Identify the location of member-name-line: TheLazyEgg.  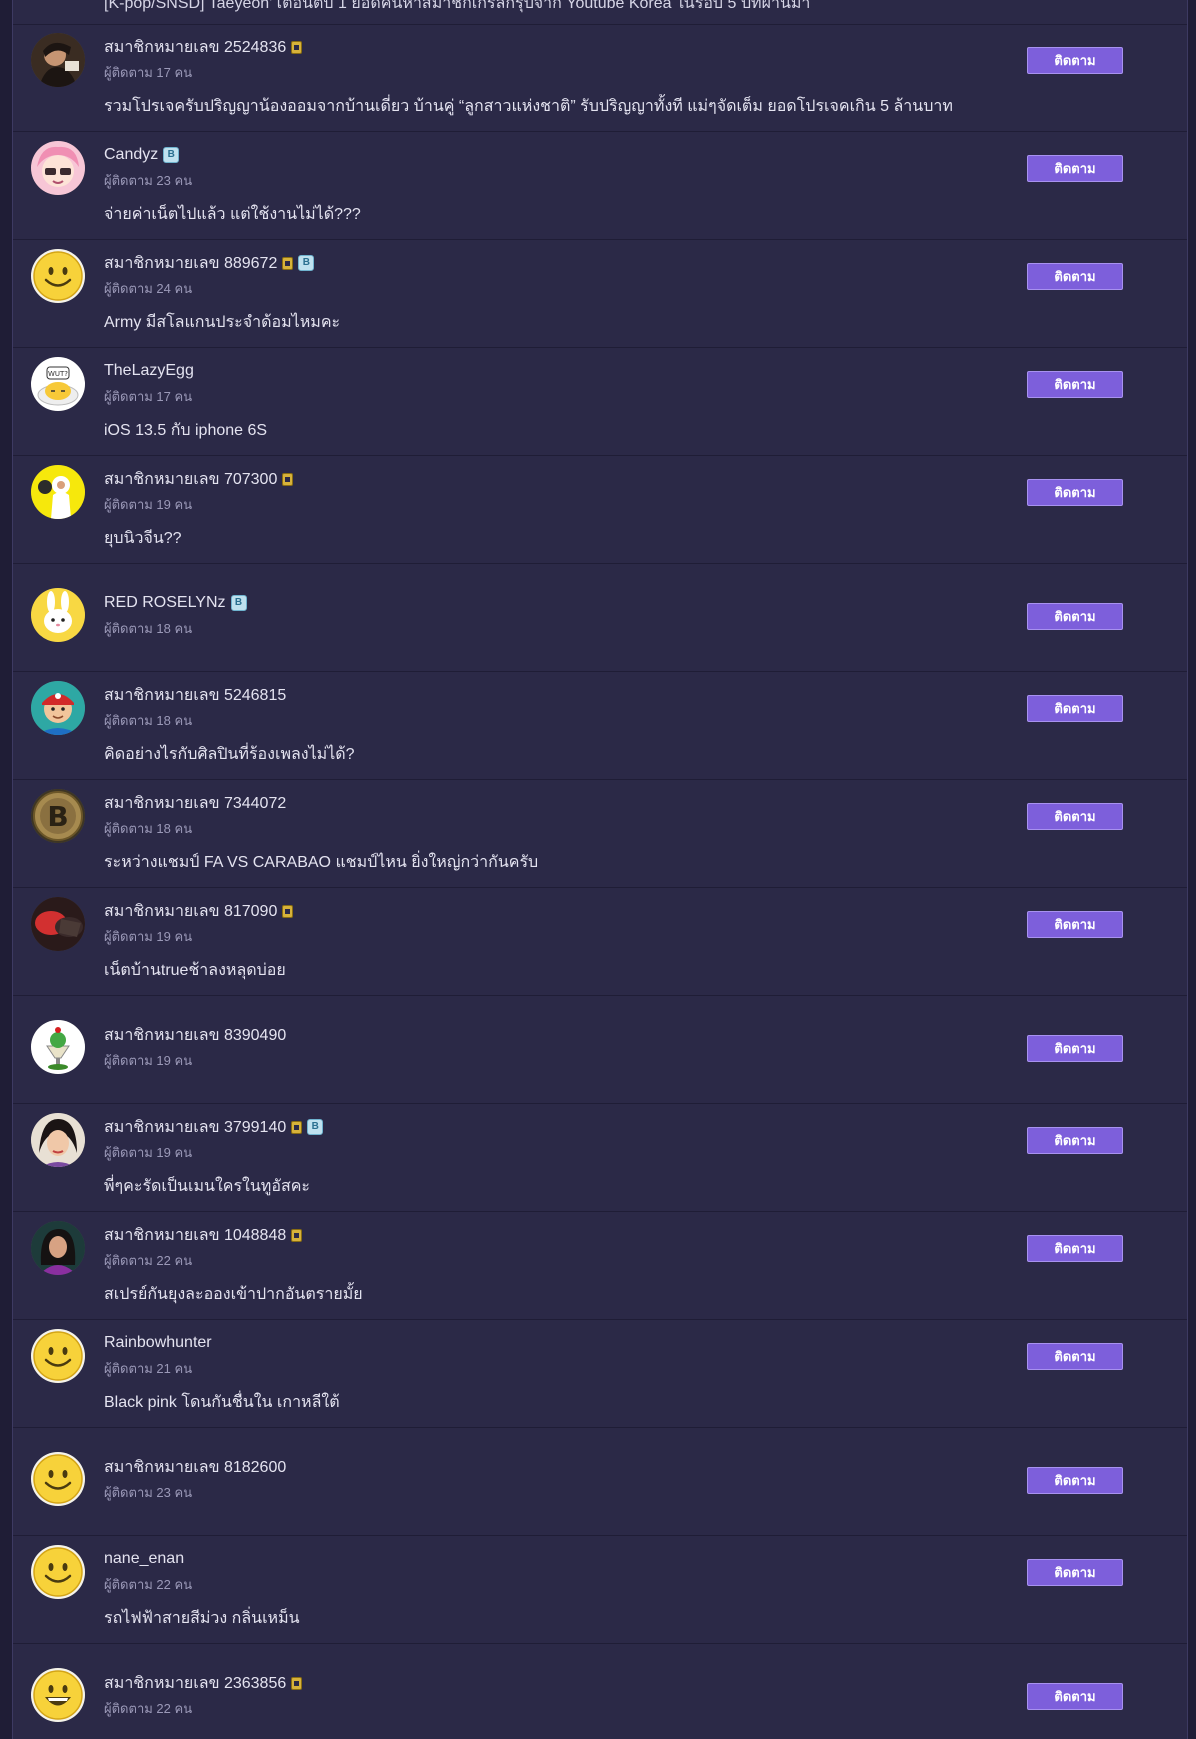
(149, 371).